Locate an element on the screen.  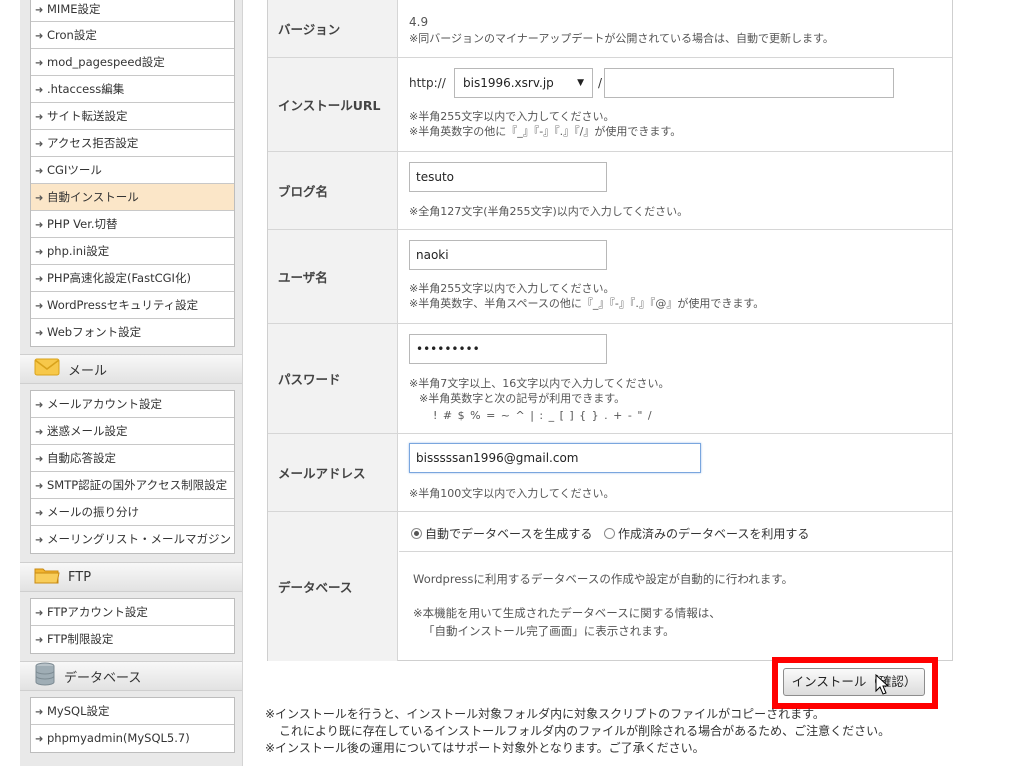
sidebar-item-mime: ➜ MIME設定 is located at coordinates (132, 11).